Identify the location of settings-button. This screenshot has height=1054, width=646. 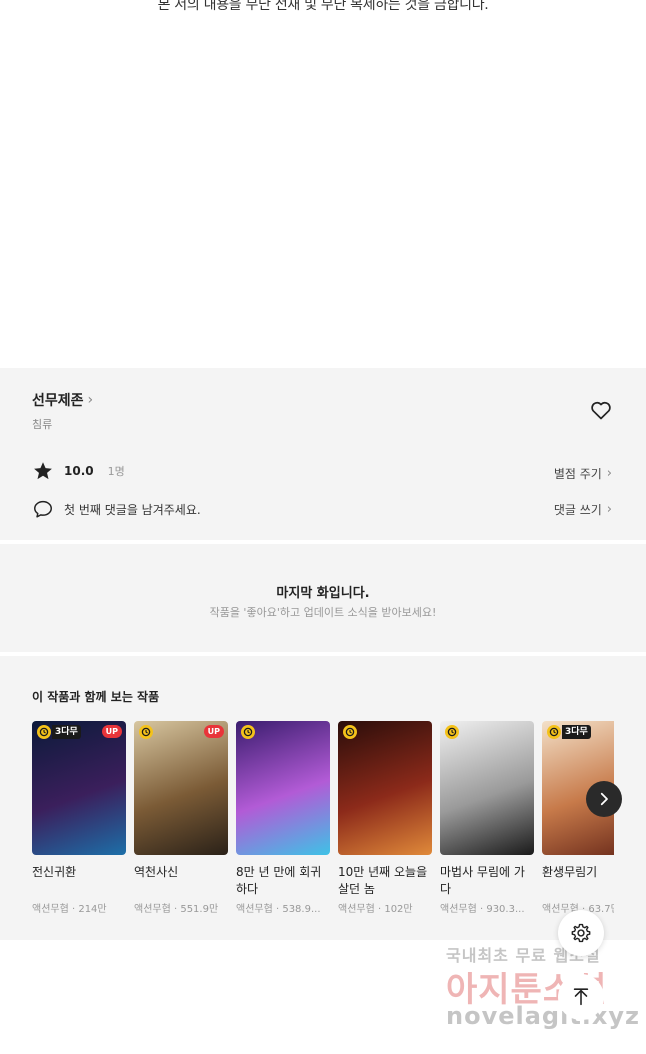
(581, 933).